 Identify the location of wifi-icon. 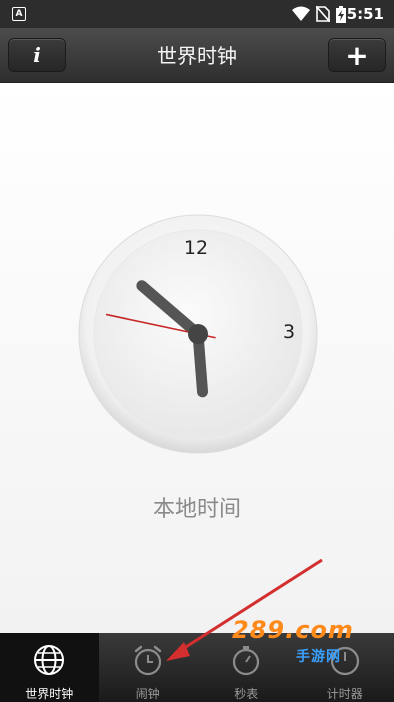
(301, 13).